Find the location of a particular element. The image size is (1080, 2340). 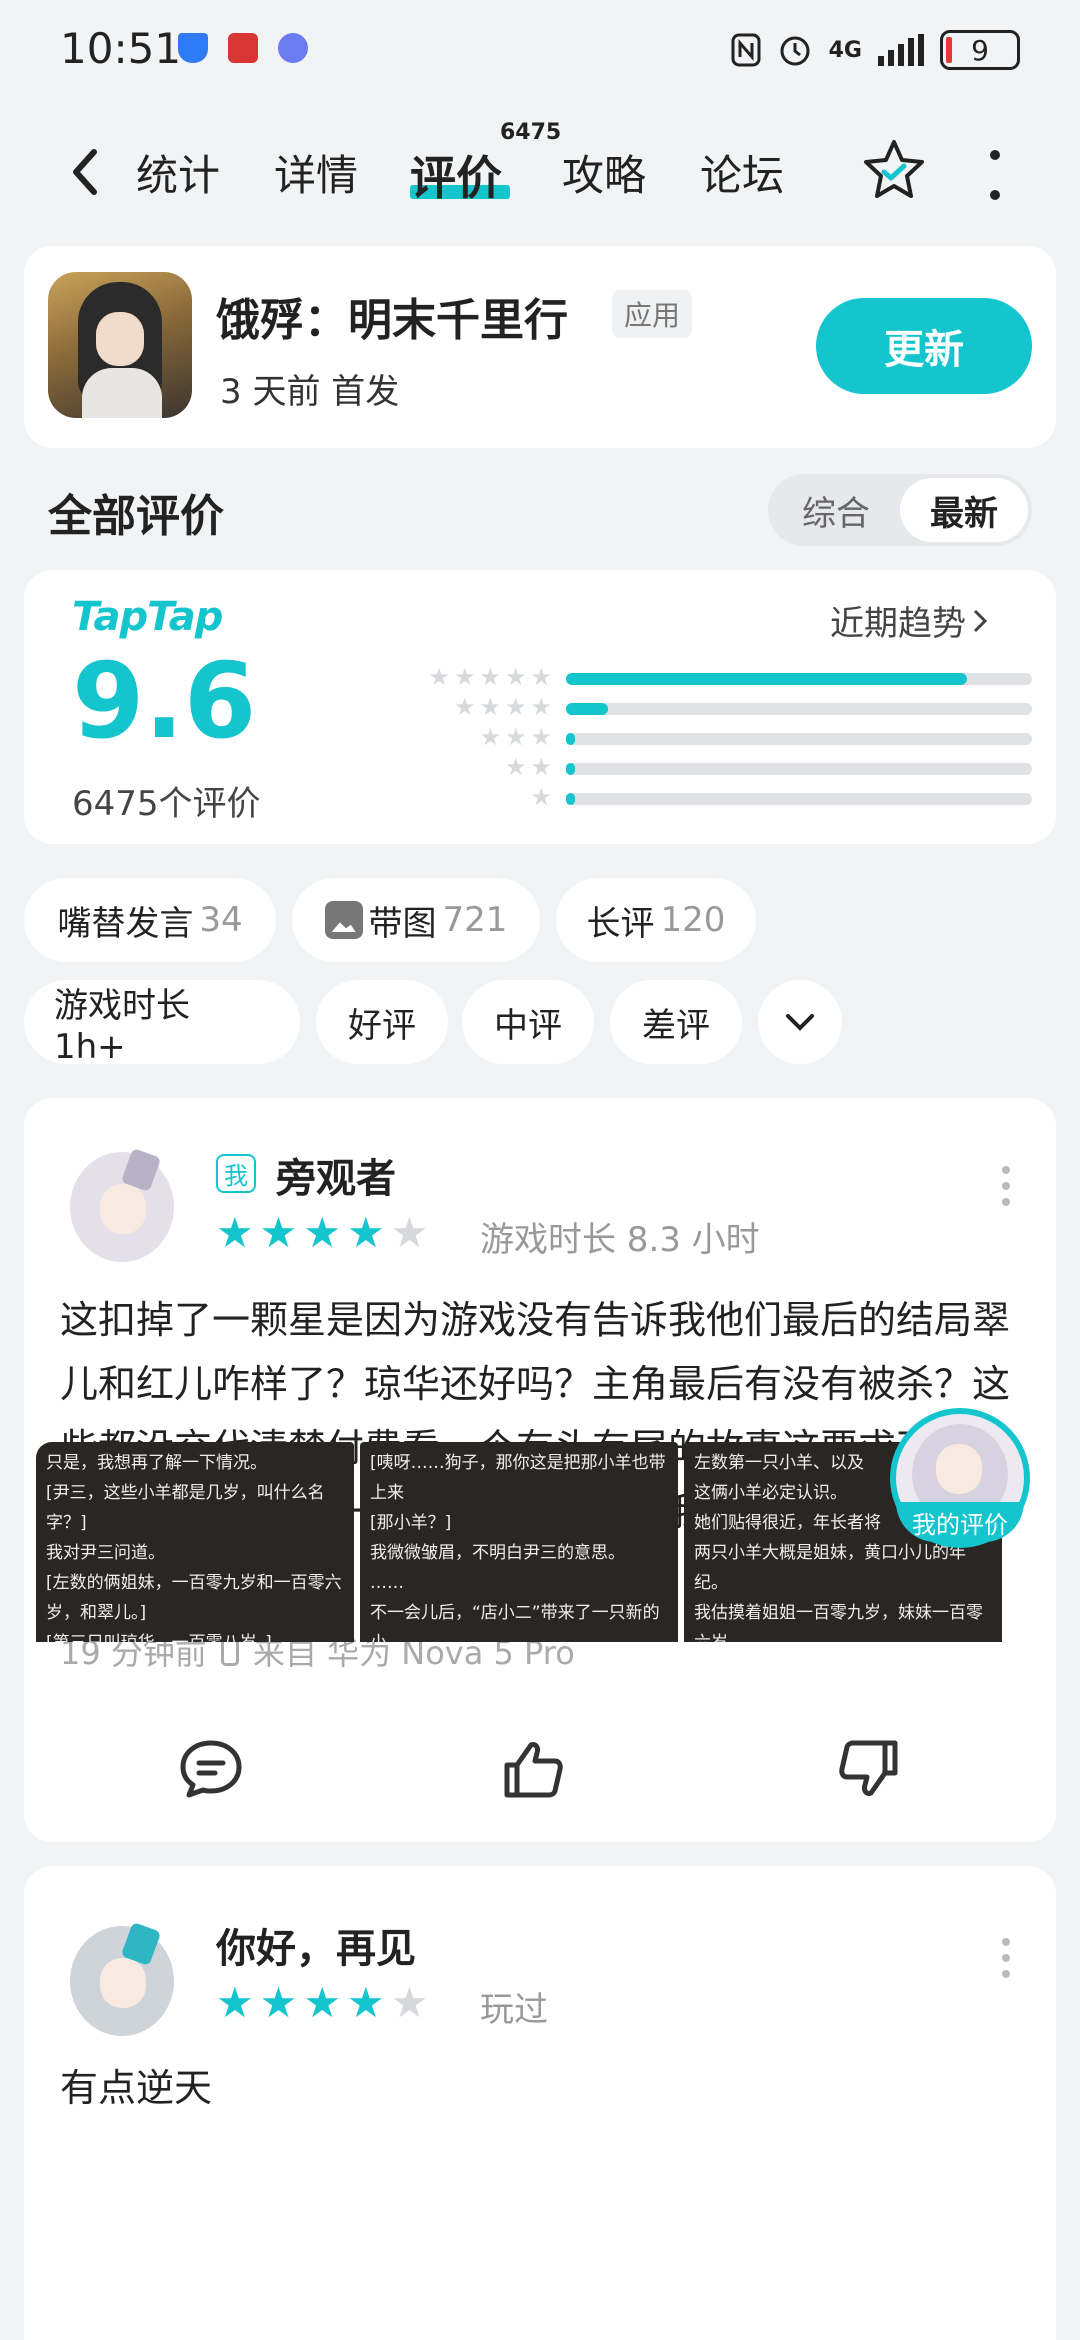

star-level: ★ ★ ★ is located at coordinates (515, 737).